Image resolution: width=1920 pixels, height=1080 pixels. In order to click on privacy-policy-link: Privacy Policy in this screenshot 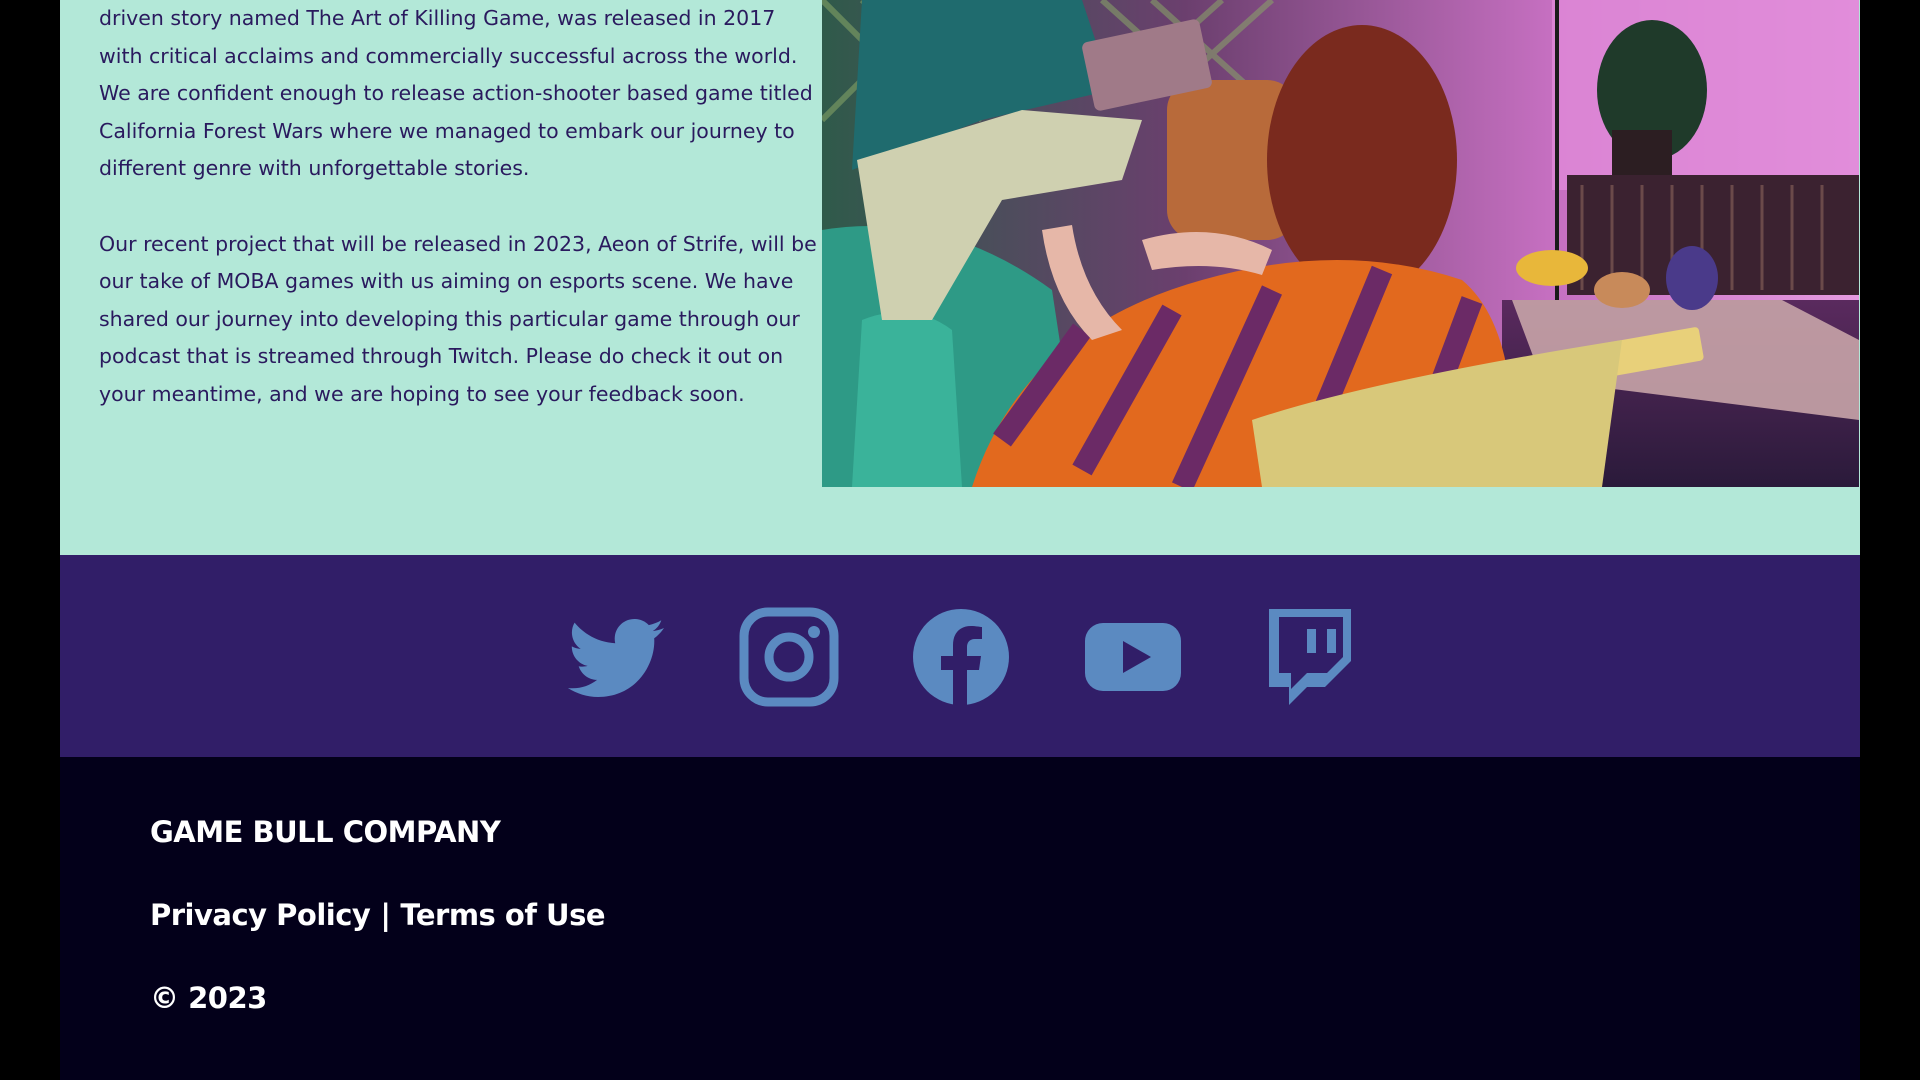, I will do `click(260, 915)`.